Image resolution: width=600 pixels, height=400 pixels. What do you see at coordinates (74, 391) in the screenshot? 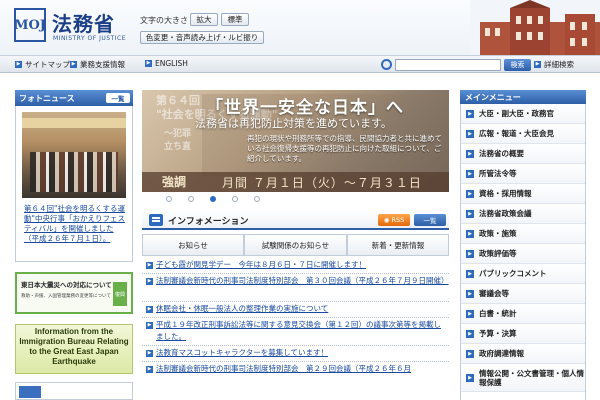
I see `third-banner` at bounding box center [74, 391].